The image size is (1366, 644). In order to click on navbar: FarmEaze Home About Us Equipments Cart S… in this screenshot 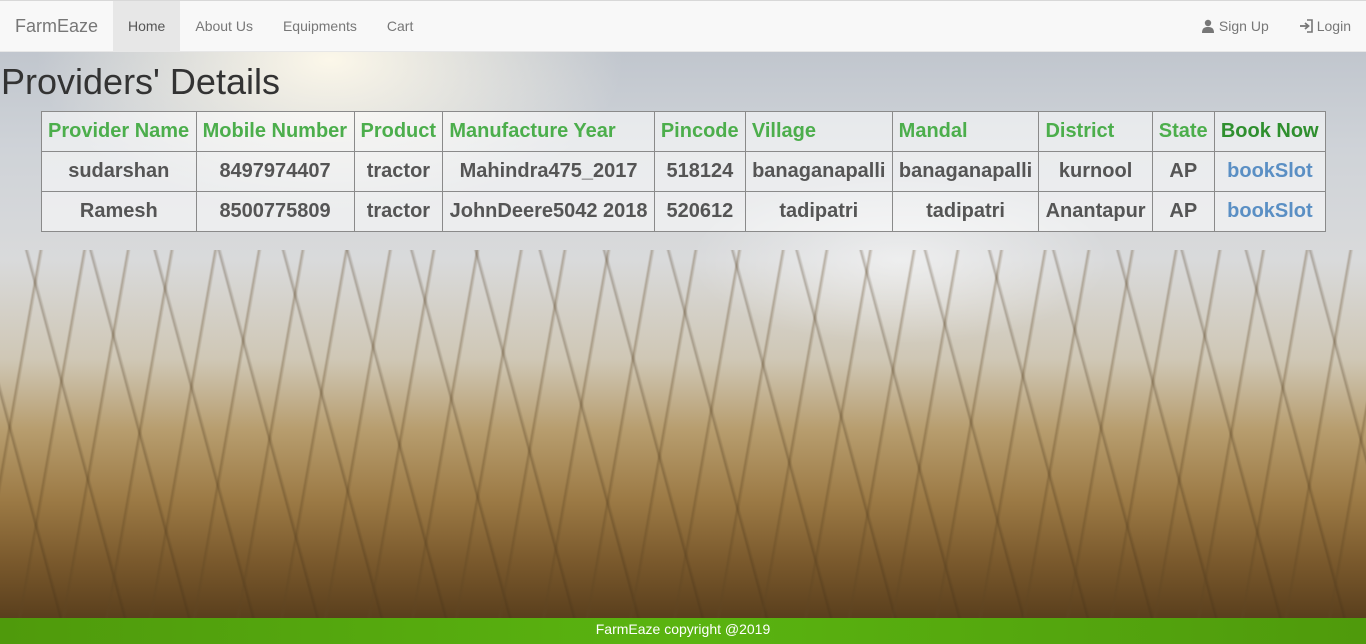, I will do `click(683, 26)`.